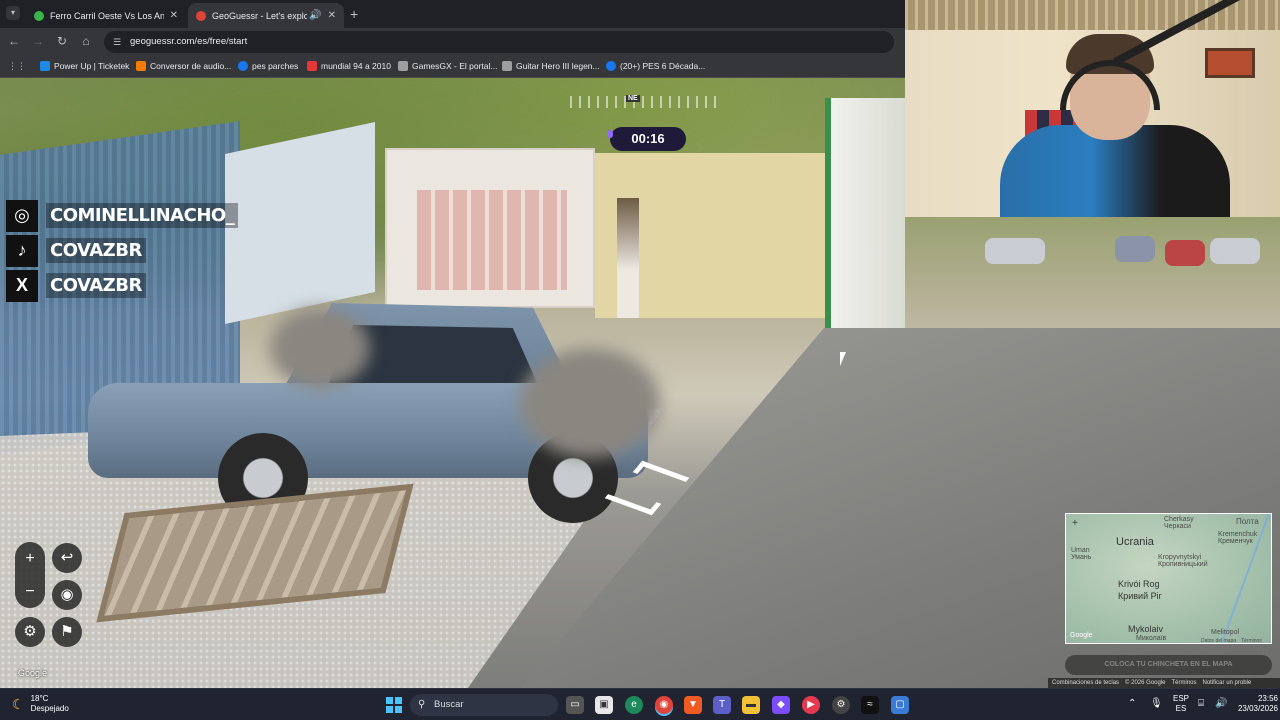 This screenshot has height=720, width=1280. I want to click on terms-link: Términos, so click(1184, 683).